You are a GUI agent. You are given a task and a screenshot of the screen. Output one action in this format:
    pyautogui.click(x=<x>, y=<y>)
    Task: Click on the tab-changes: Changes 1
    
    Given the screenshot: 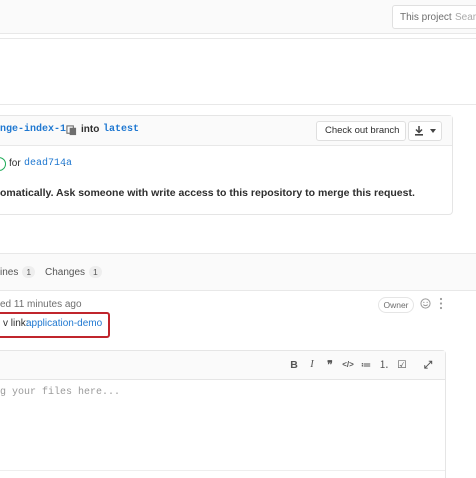 What is the action you would take?
    pyautogui.click(x=73, y=272)
    